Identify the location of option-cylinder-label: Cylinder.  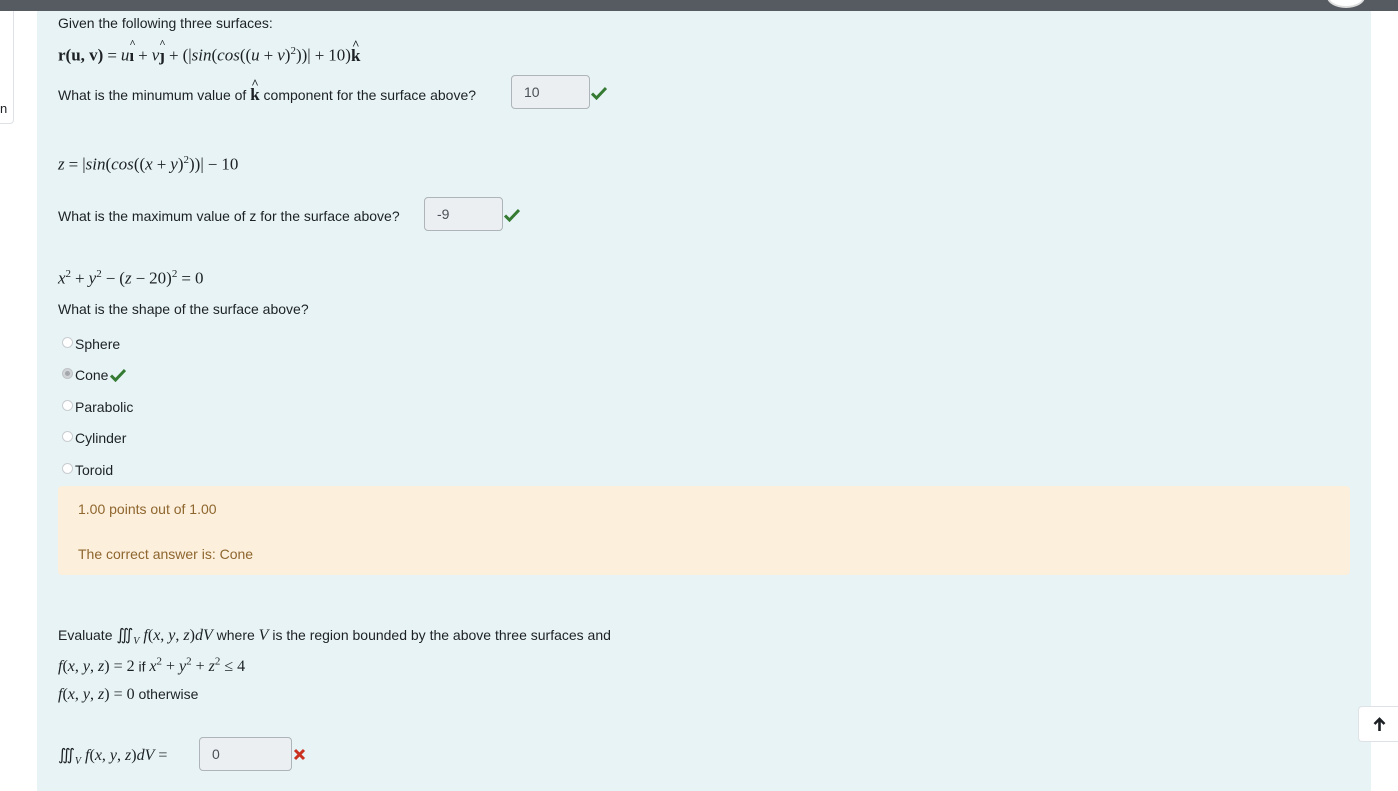
(100, 438).